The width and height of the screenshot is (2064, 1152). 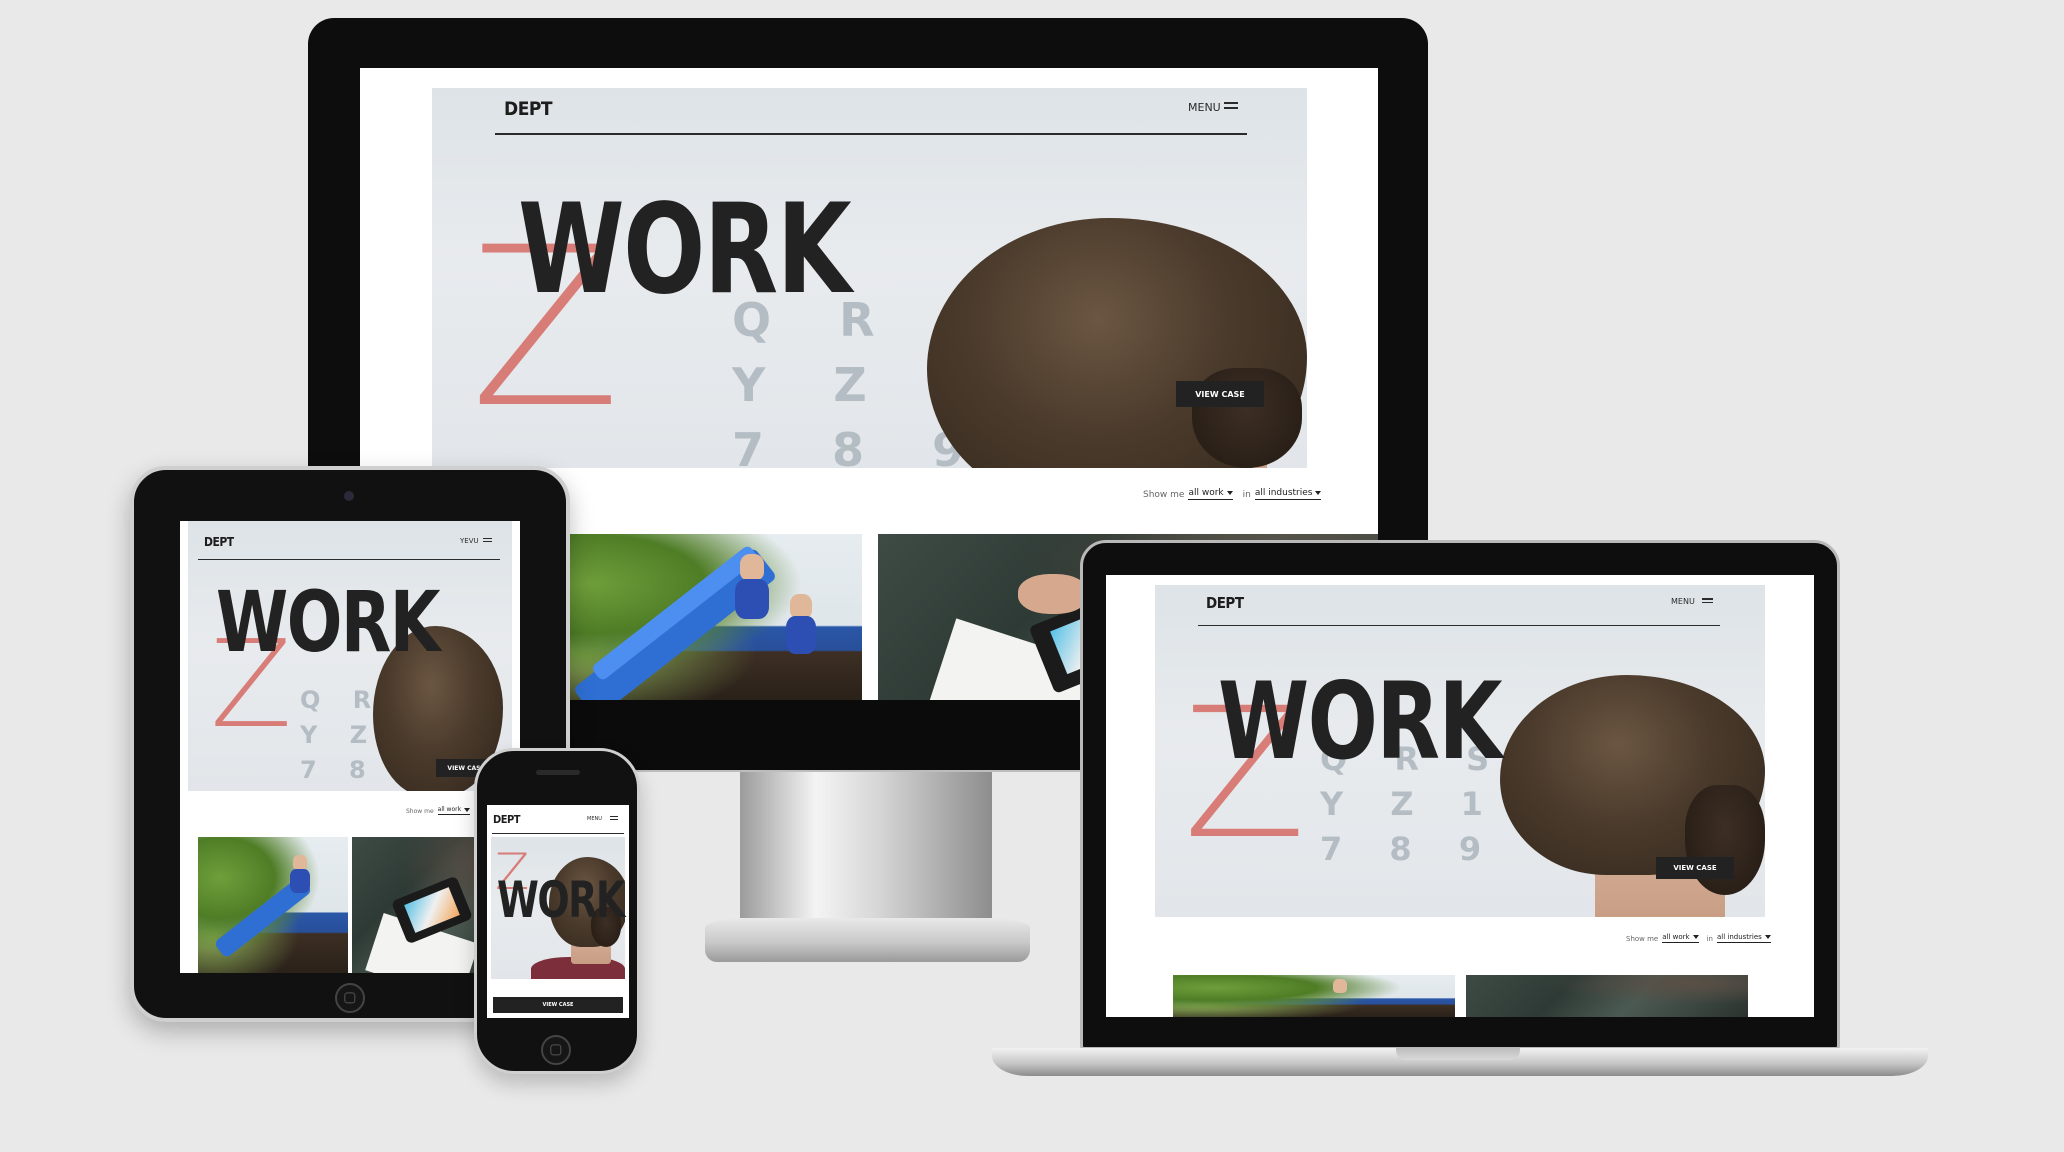 I want to click on eye-chart-row: 7 8 9, so click(x=1410, y=849).